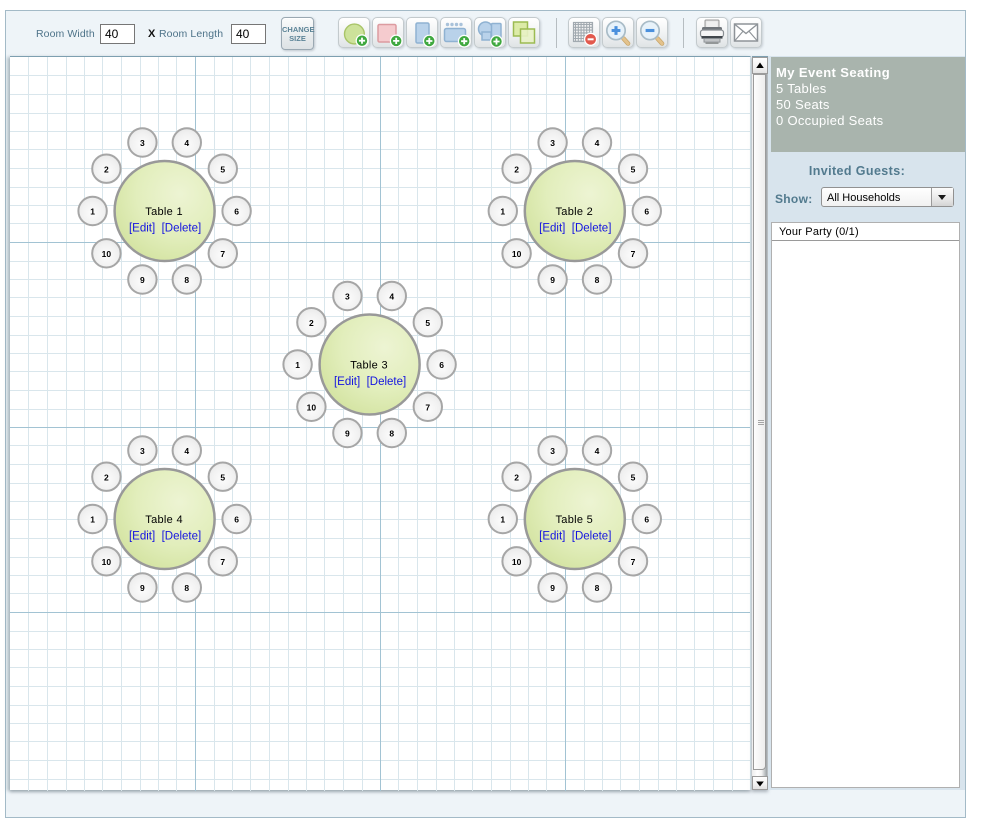  I want to click on svg-text: Table 1, so click(164, 212).